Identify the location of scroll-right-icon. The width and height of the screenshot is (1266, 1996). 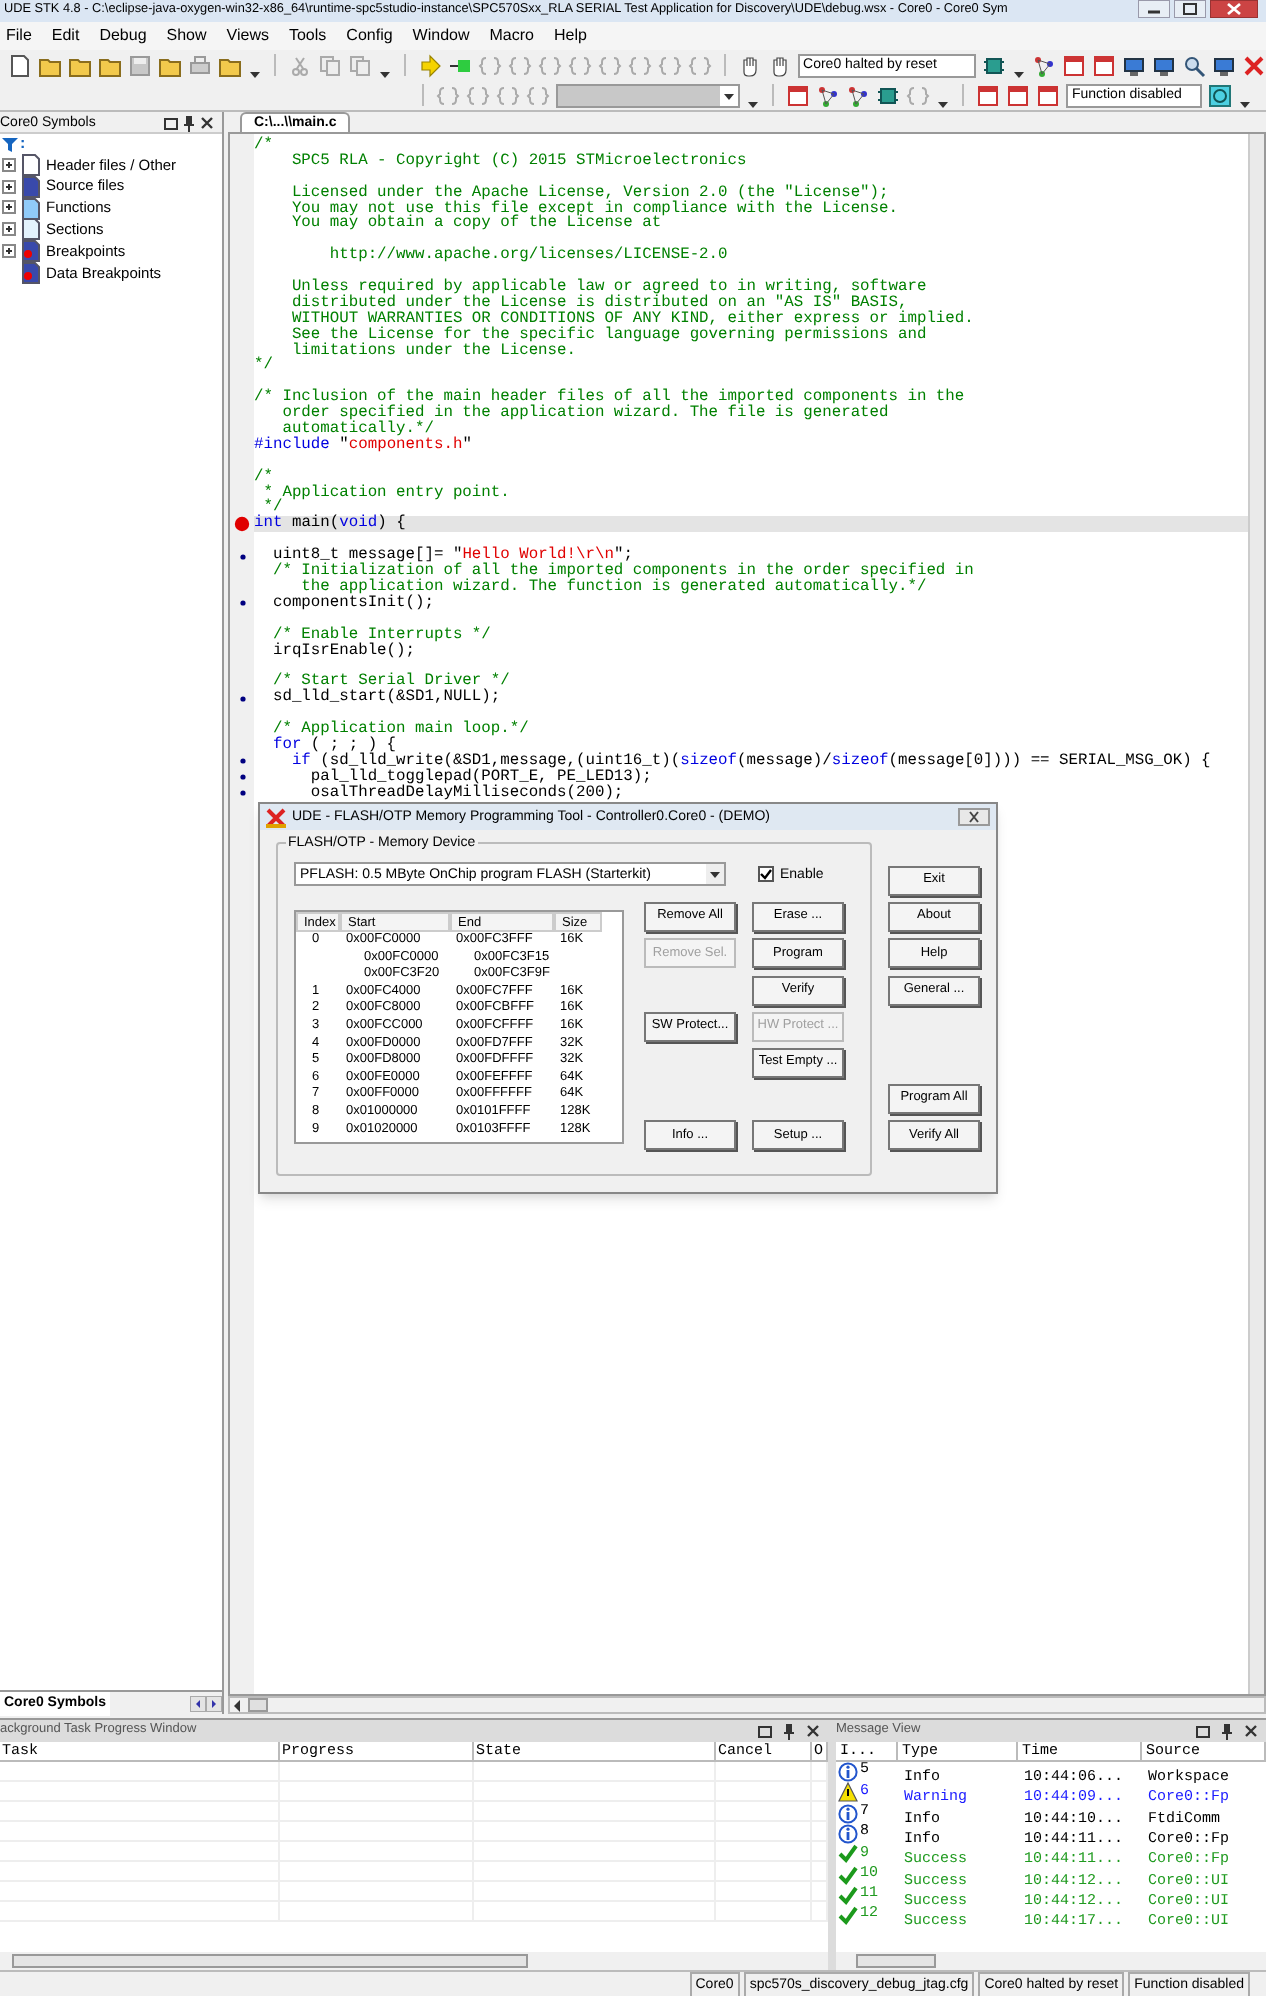
(214, 1703).